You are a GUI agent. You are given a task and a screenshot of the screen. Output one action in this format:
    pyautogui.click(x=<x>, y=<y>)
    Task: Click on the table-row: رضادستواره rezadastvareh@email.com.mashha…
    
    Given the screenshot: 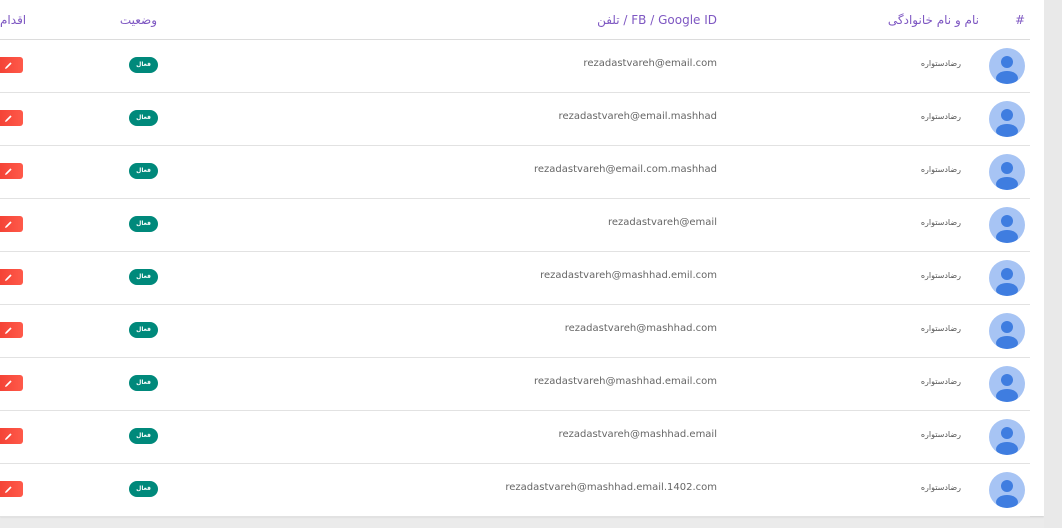 What is the action you would take?
    pyautogui.click(x=515, y=172)
    